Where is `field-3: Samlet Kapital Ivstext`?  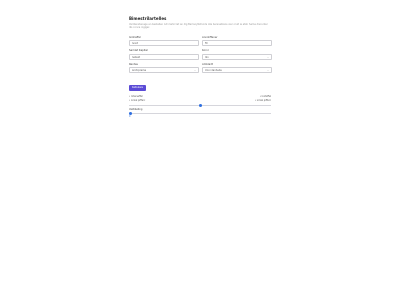 field-3: Samlet Kapital Ivstext is located at coordinates (164, 54).